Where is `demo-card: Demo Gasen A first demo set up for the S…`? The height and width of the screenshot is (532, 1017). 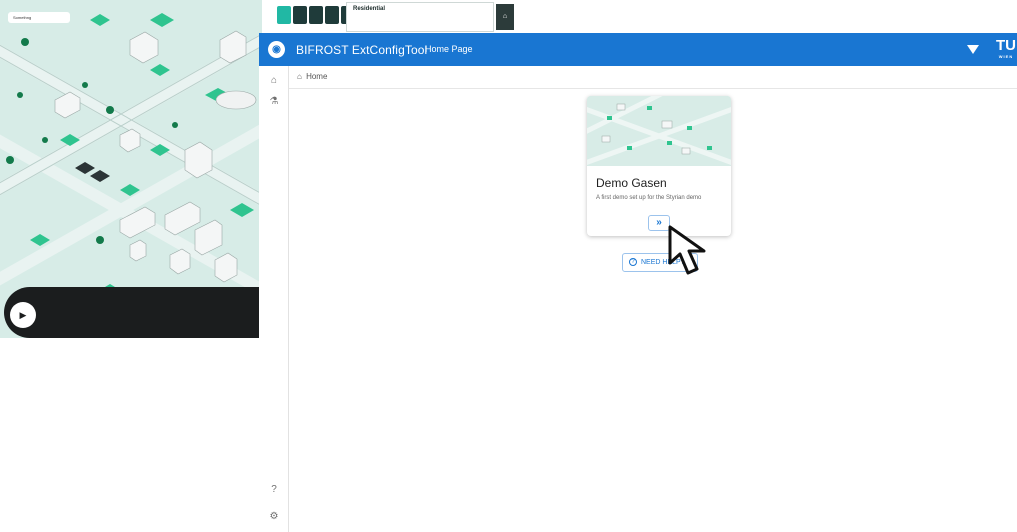 demo-card: Demo Gasen A first demo set up for the S… is located at coordinates (659, 166).